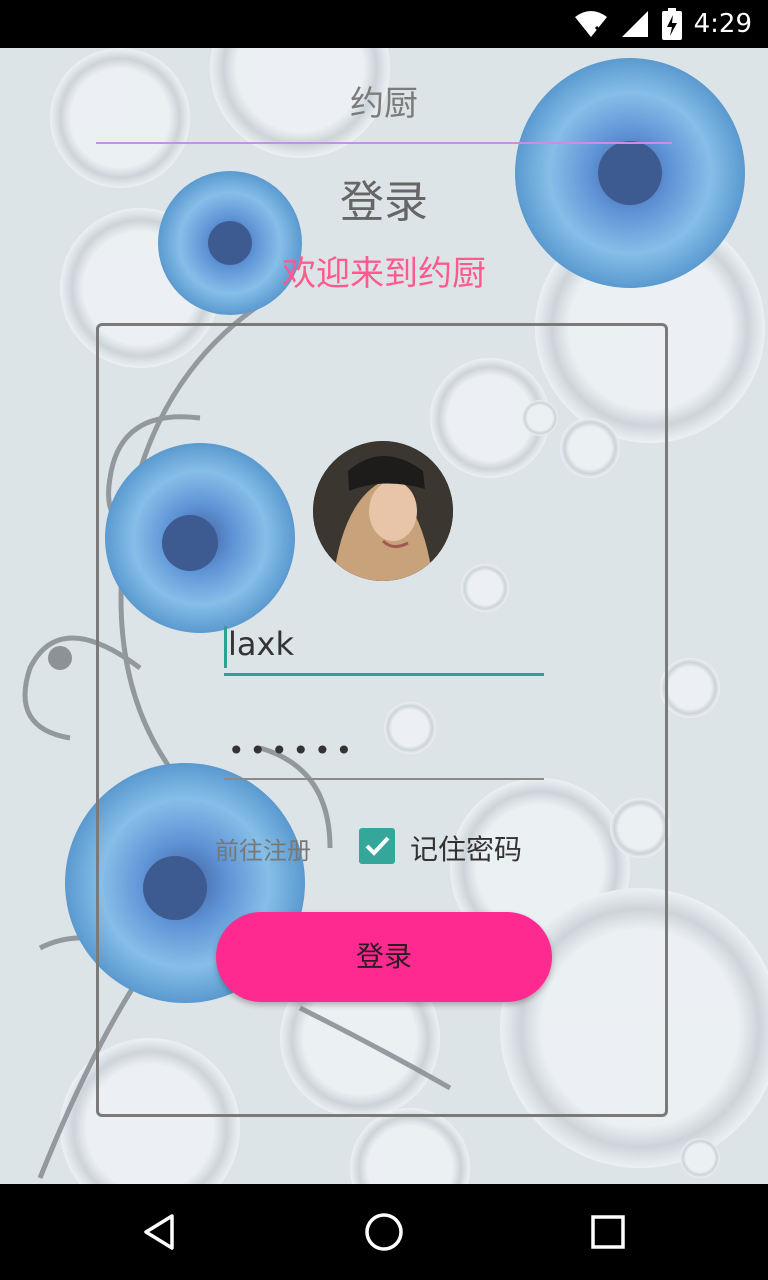 This screenshot has width=768, height=1280. I want to click on back-icon, so click(160, 1232).